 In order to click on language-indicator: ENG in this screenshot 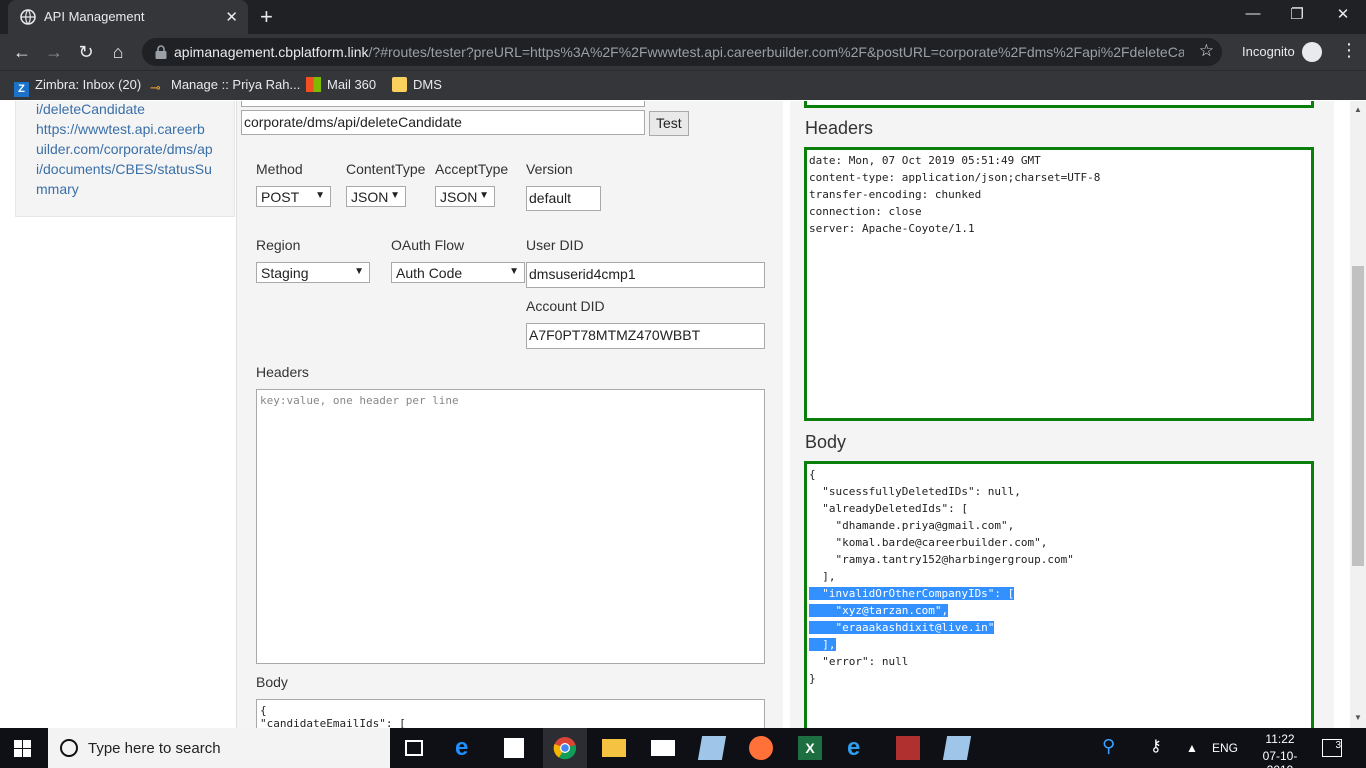, I will do `click(1225, 748)`.